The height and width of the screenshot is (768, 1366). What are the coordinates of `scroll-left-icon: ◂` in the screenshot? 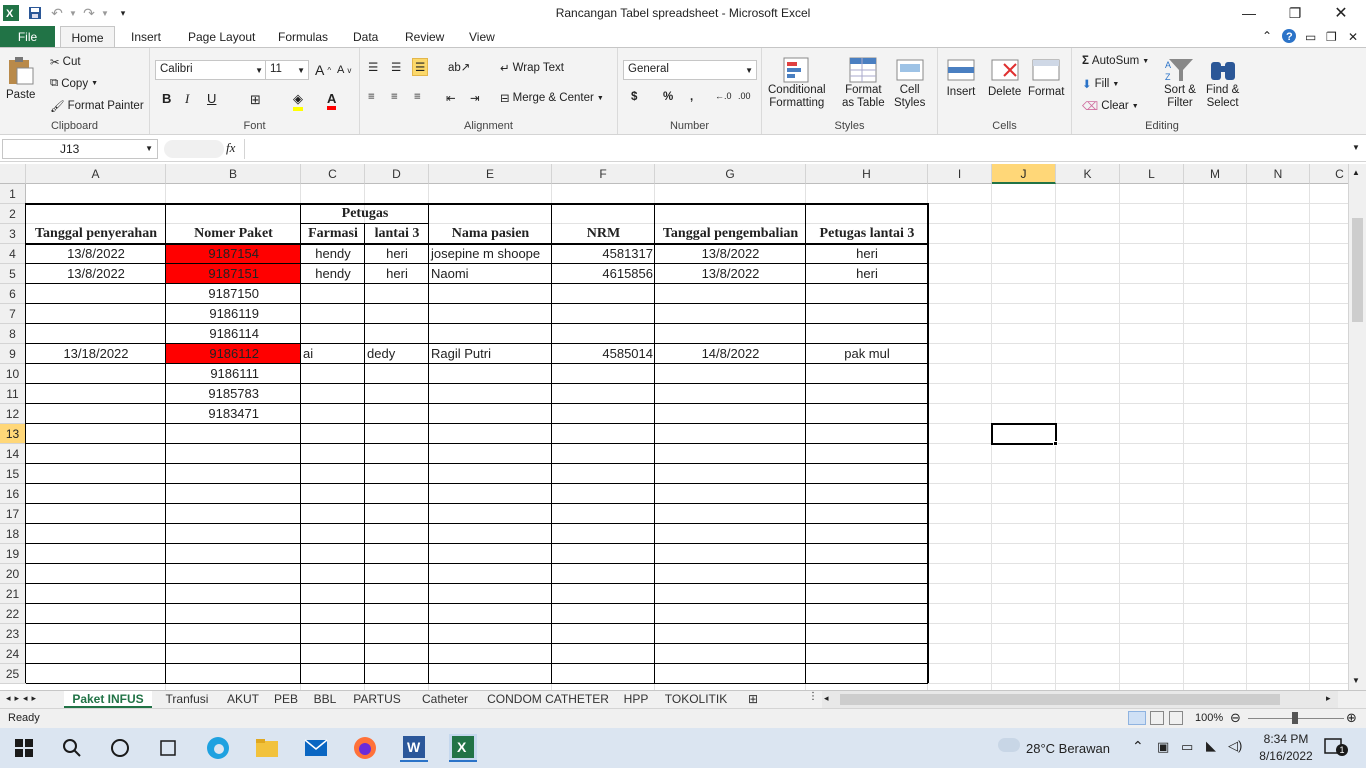 It's located at (826, 698).